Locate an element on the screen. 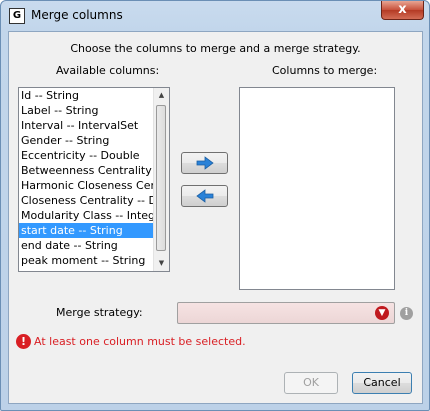 This screenshot has height=411, width=430. list-item: start date -- String is located at coordinates (86, 230).